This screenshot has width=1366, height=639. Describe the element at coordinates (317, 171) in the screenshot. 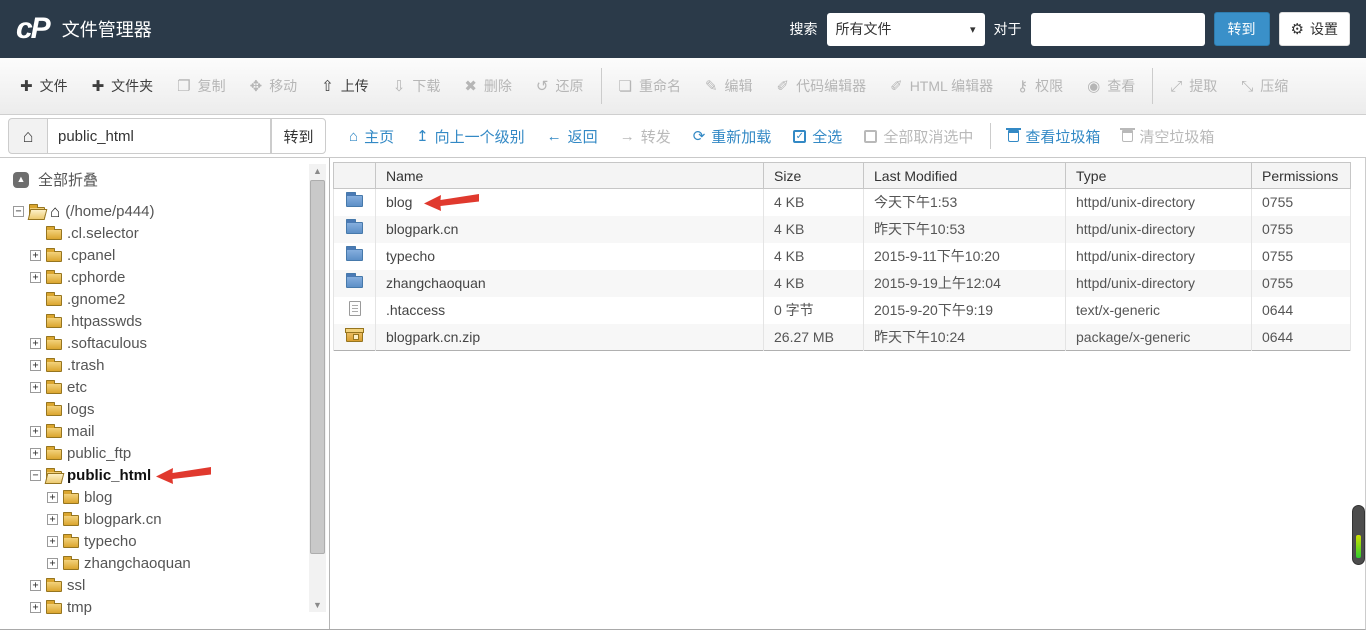

I see `scroll-up-arrow-icon: ▲` at that location.